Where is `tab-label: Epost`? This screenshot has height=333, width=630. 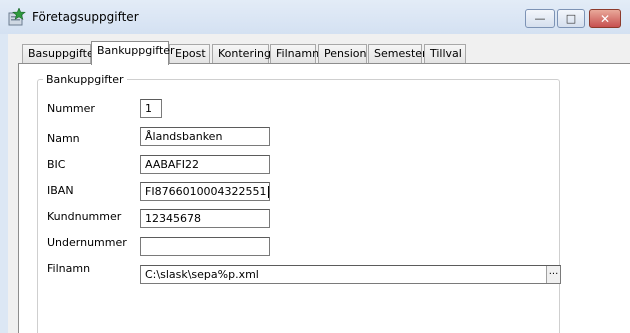 tab-label: Epost is located at coordinates (190, 53).